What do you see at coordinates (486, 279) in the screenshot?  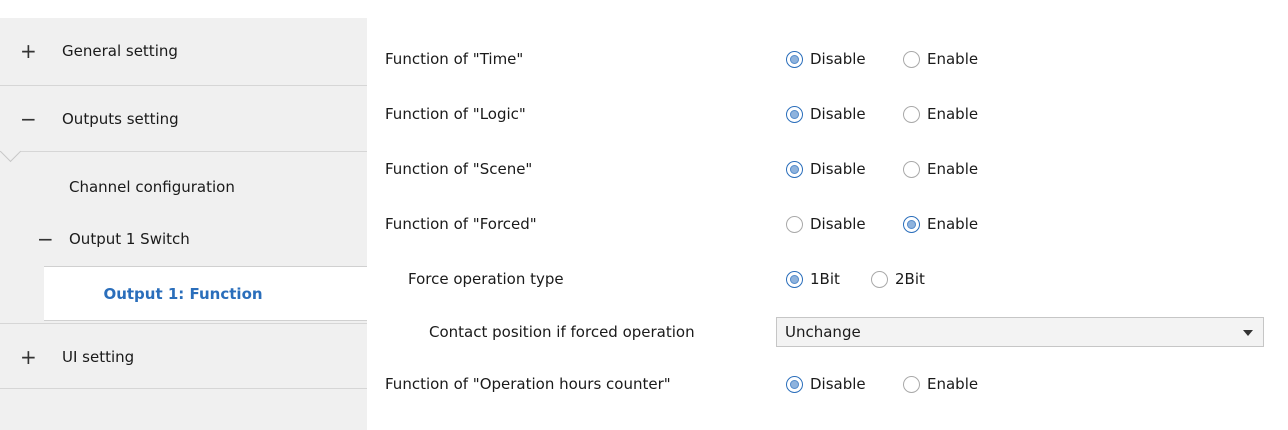 I see `param-label: Force operation type` at bounding box center [486, 279].